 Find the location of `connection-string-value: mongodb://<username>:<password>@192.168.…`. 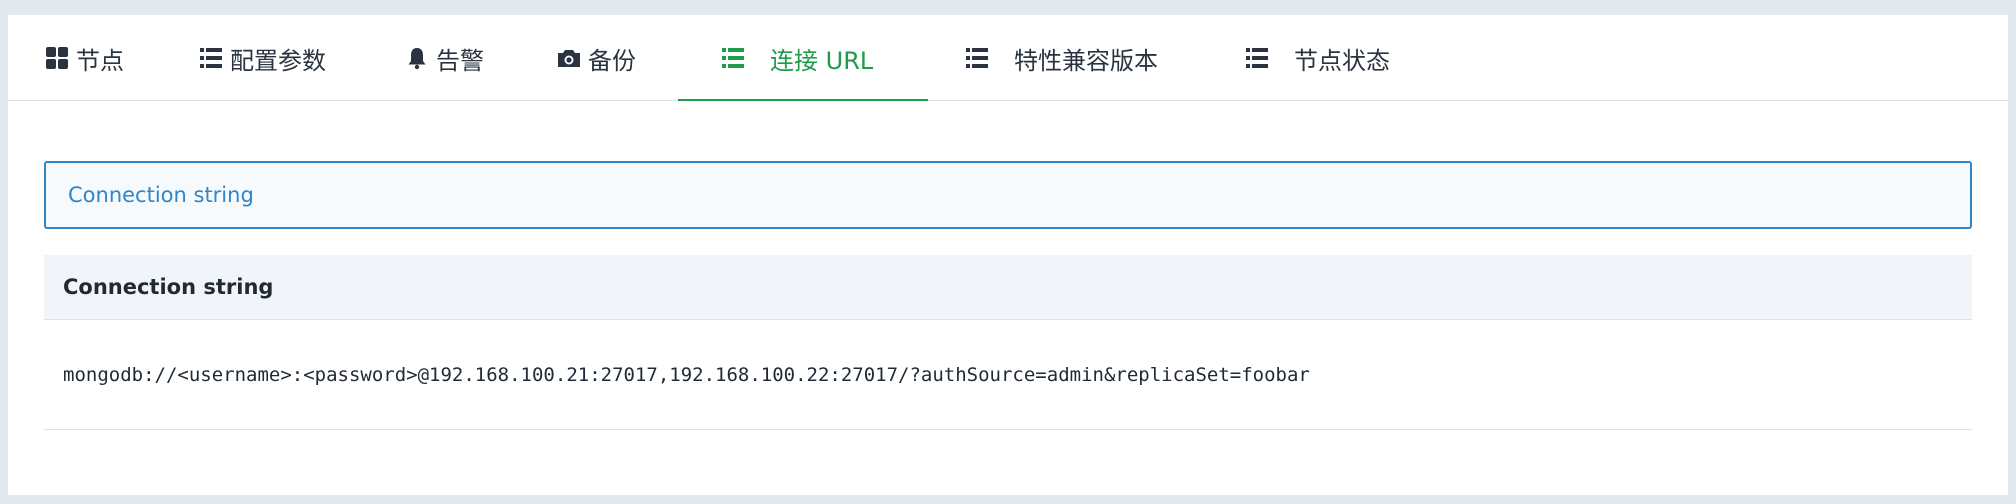

connection-string-value: mongodb://<username>:<password>@192.168.… is located at coordinates (686, 374).